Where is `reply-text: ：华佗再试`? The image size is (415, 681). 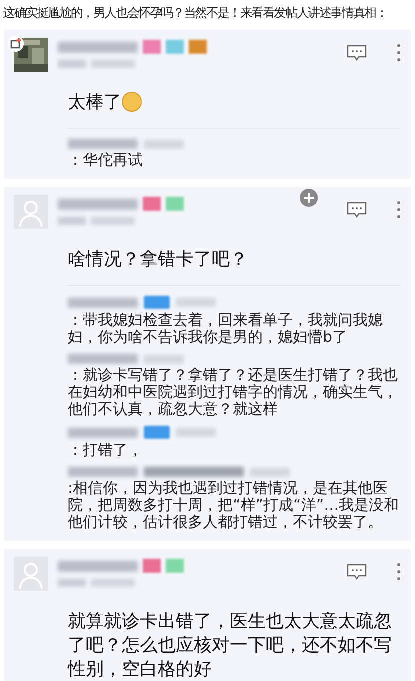
reply-text: ：华佗再试 is located at coordinates (106, 160).